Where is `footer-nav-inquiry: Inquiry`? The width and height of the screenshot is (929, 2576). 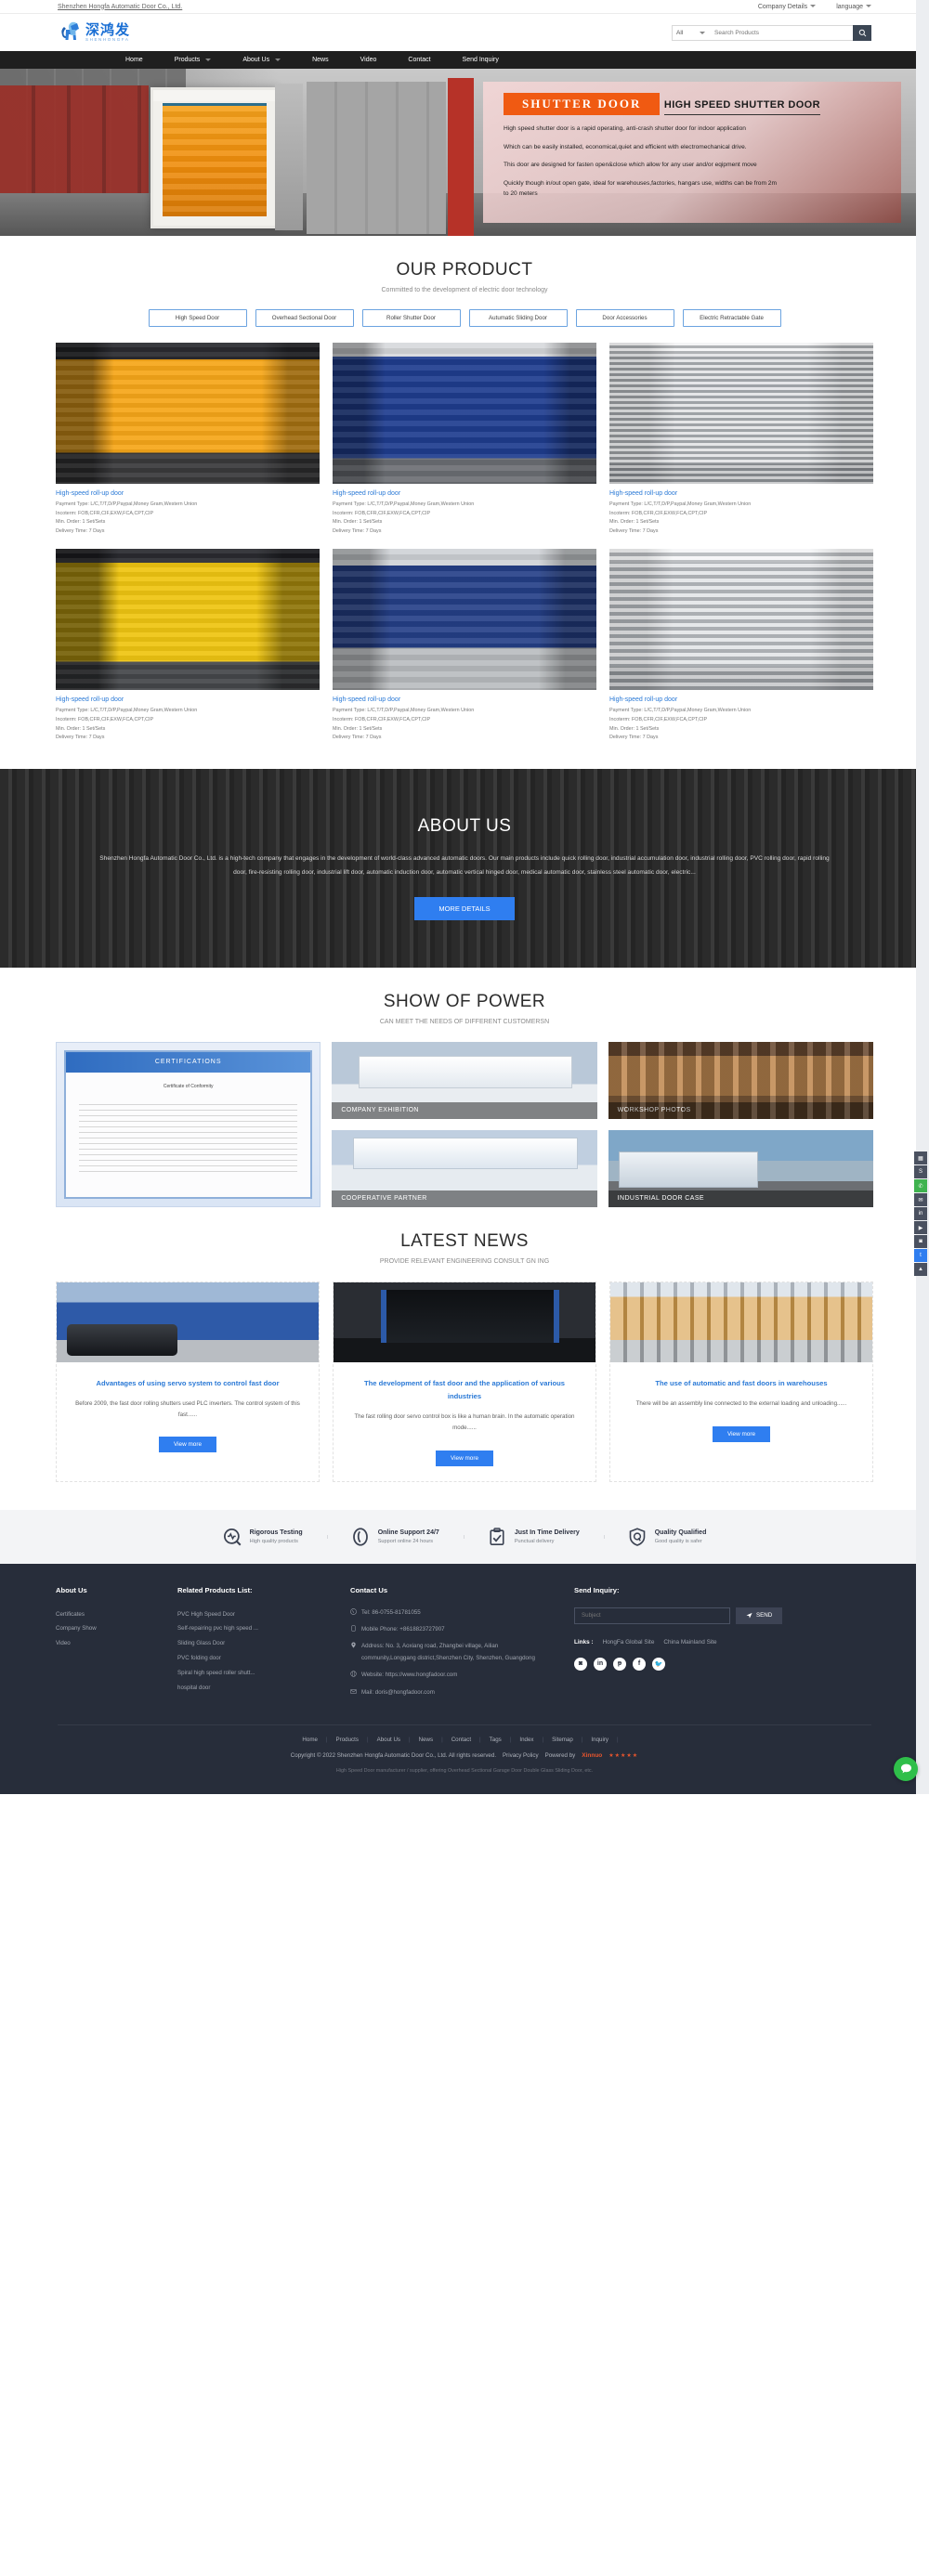 footer-nav-inquiry: Inquiry is located at coordinates (599, 1740).